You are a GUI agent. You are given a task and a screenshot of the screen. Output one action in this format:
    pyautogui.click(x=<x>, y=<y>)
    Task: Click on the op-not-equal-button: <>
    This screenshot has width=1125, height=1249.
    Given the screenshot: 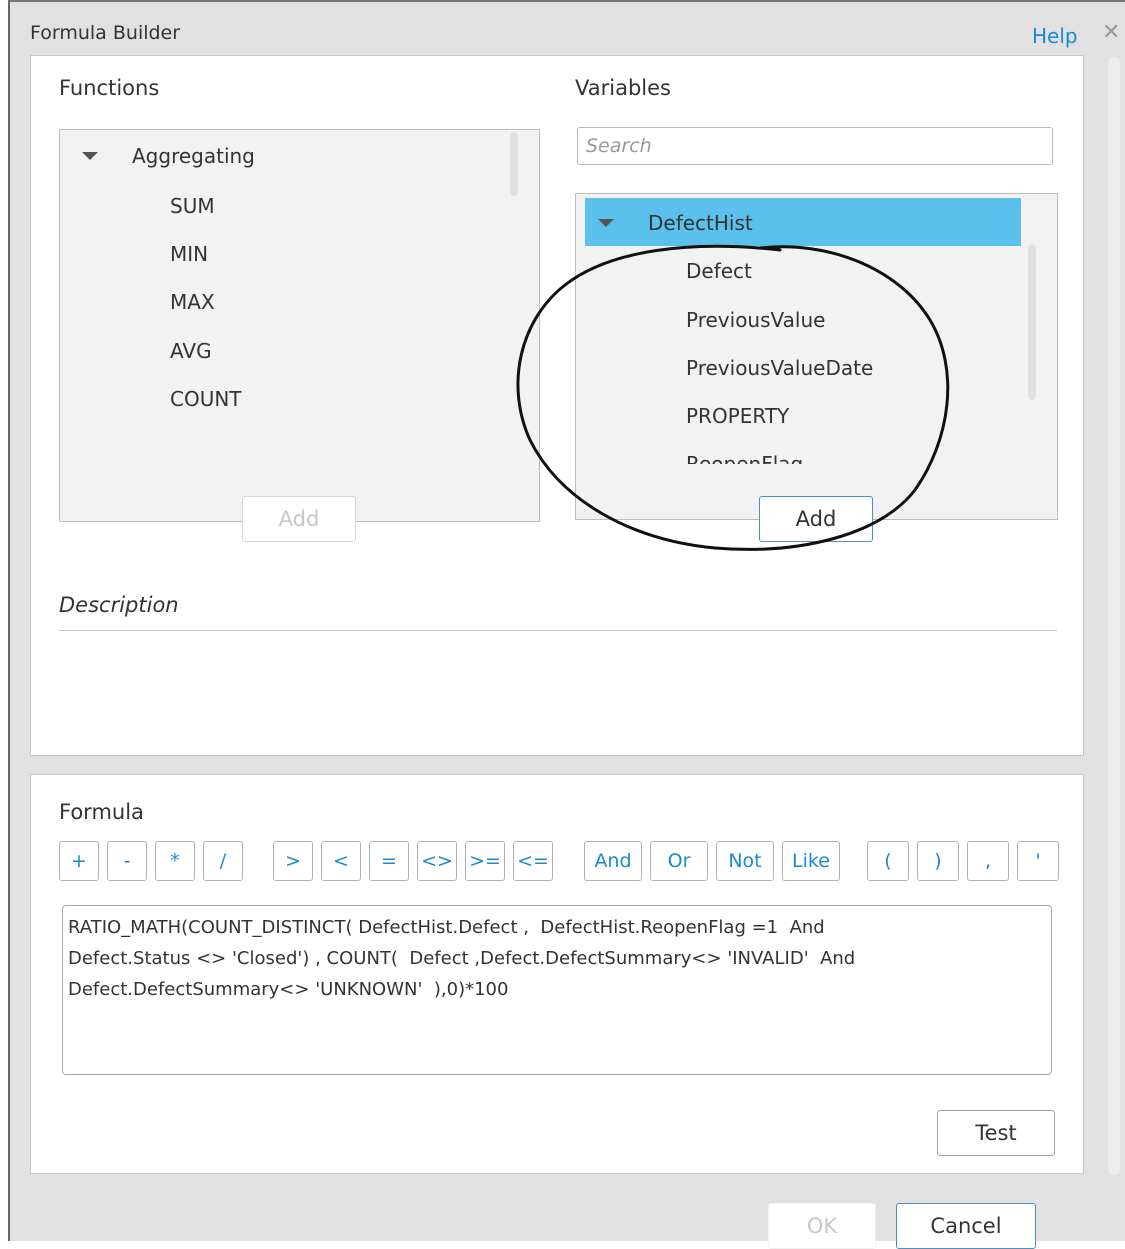 What is the action you would take?
    pyautogui.click(x=437, y=861)
    